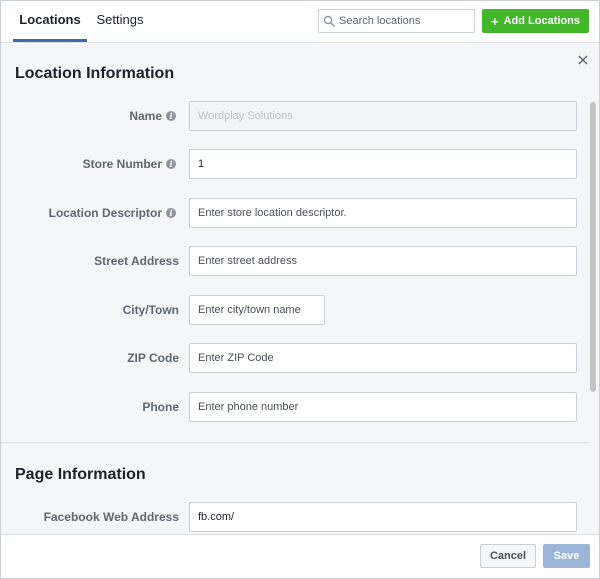 The height and width of the screenshot is (579, 600). What do you see at coordinates (383, 358) in the screenshot?
I see `zip-code-field` at bounding box center [383, 358].